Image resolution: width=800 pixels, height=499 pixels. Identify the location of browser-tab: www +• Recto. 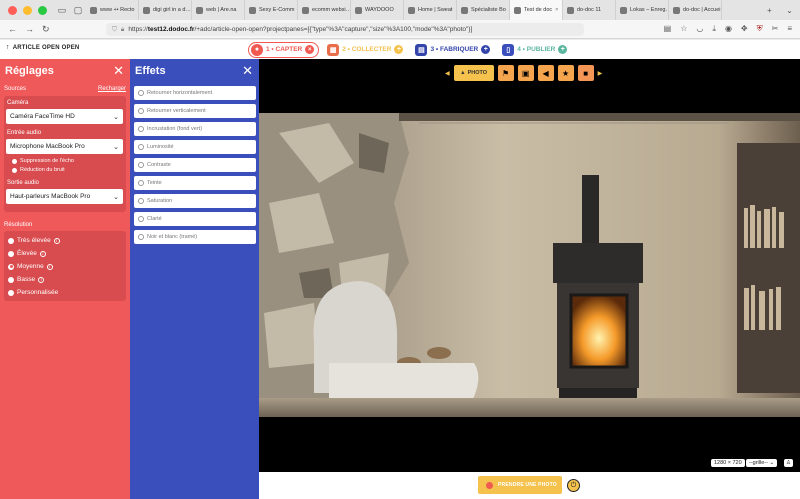
(112, 10).